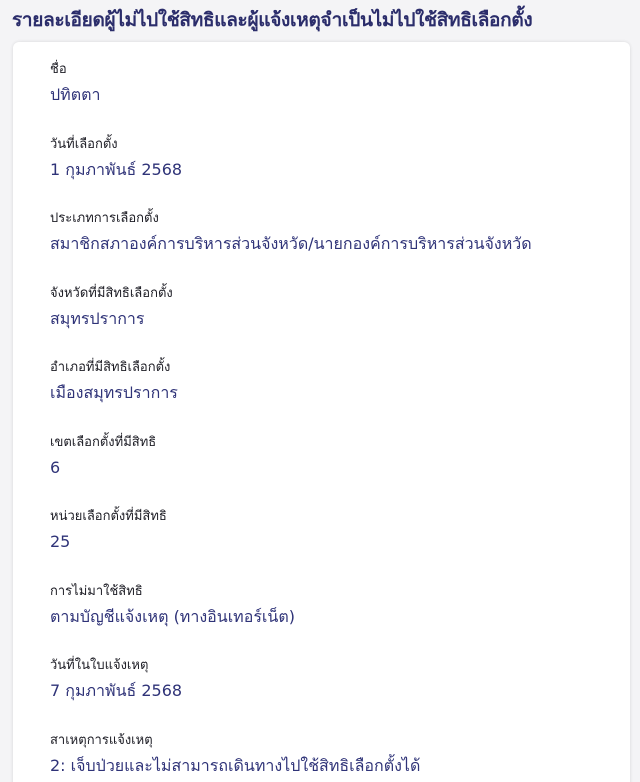 The width and height of the screenshot is (640, 782). What do you see at coordinates (335, 544) in the screenshot?
I see `field-polling-unit: หน่วยเลือกตั้งที่มีสิทธิ 25` at bounding box center [335, 544].